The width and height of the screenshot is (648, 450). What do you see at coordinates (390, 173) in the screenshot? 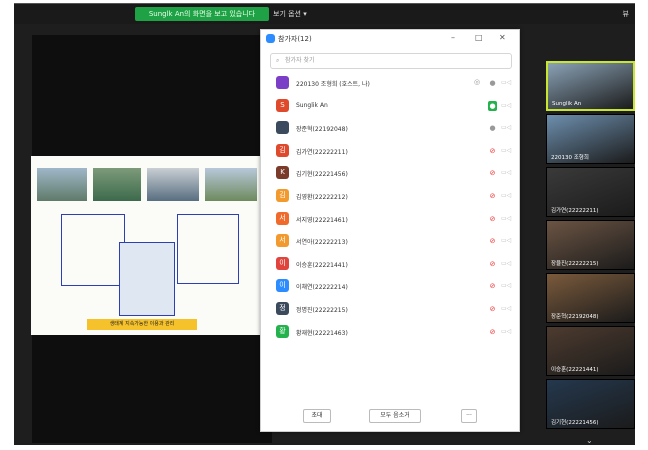
I see `participant-row: K 김기현(22221456) ⊘ ▭◁` at bounding box center [390, 173].